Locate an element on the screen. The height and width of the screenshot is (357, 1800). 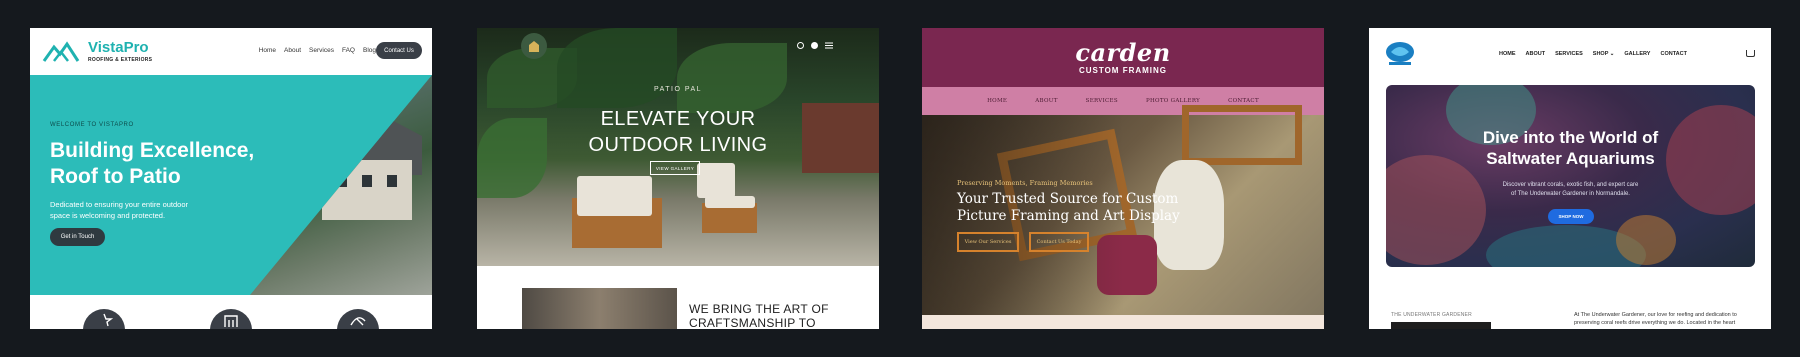
building-icon is located at coordinates (231, 319).